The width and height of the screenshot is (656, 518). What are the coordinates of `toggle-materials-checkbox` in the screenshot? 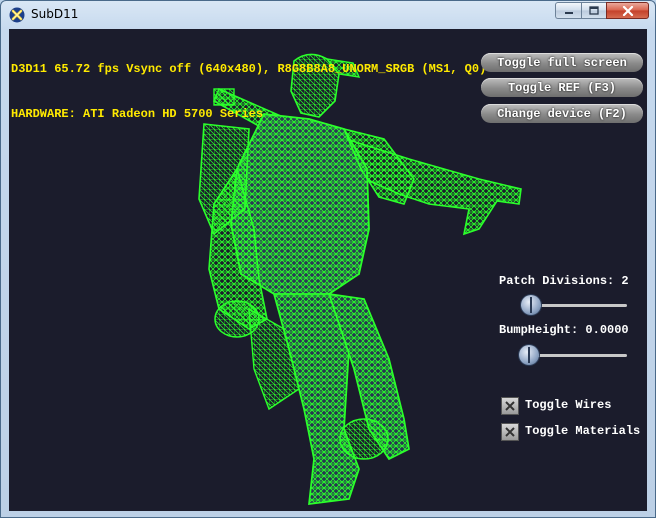 It's located at (510, 432).